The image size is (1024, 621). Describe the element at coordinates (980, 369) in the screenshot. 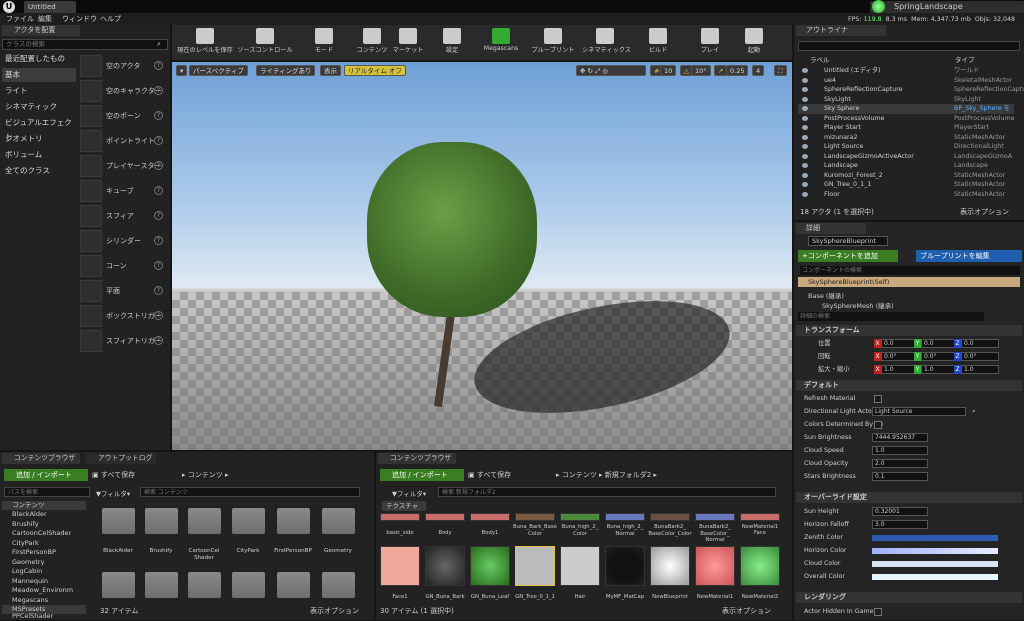

I see `scale-z: 1.0` at that location.